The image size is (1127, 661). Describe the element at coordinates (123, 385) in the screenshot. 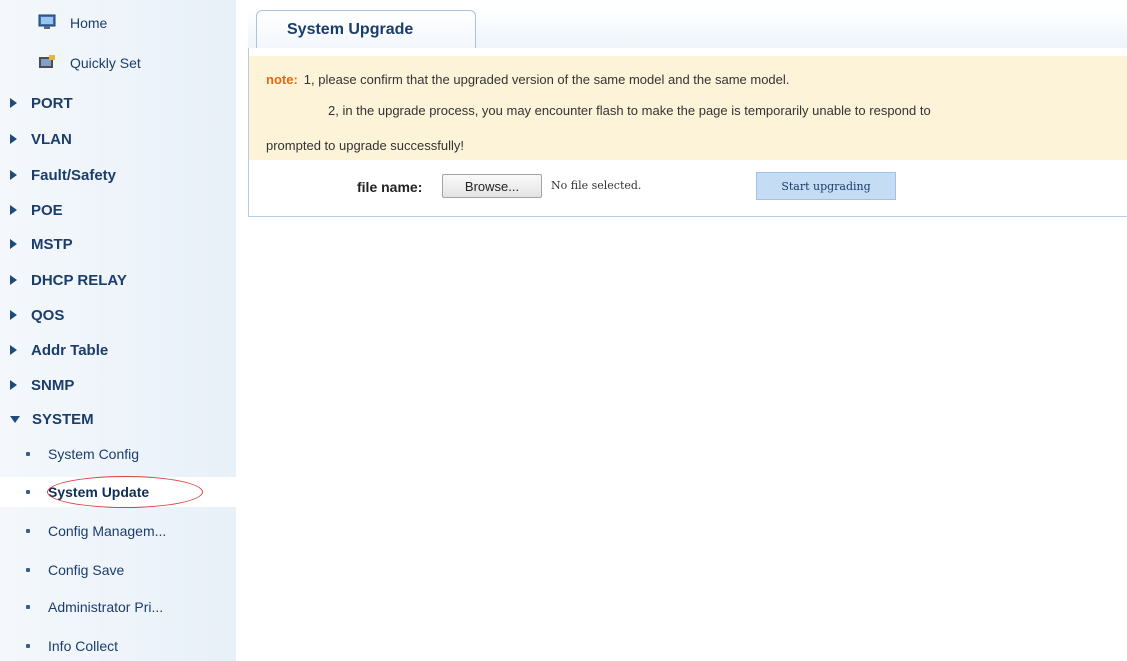

I see `sidebar-group-snmp: SNMP` at that location.